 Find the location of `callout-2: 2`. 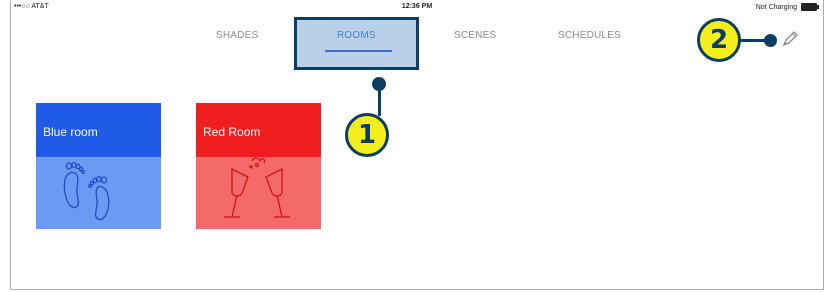

callout-2: 2 is located at coordinates (719, 40).